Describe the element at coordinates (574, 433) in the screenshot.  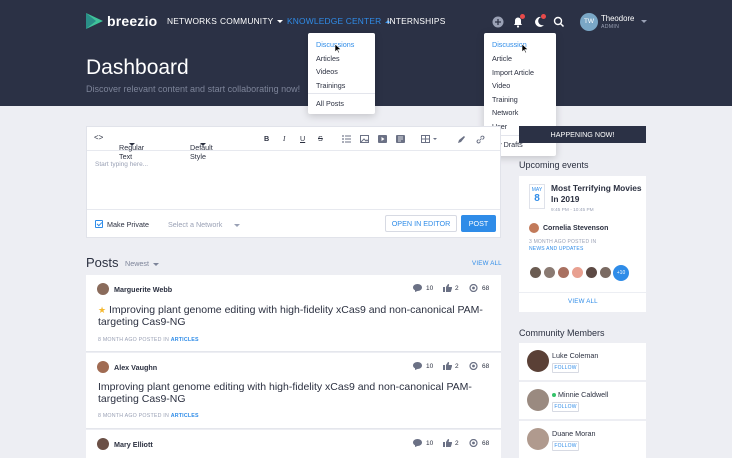
I see `member-name: Duane Moran` at that location.